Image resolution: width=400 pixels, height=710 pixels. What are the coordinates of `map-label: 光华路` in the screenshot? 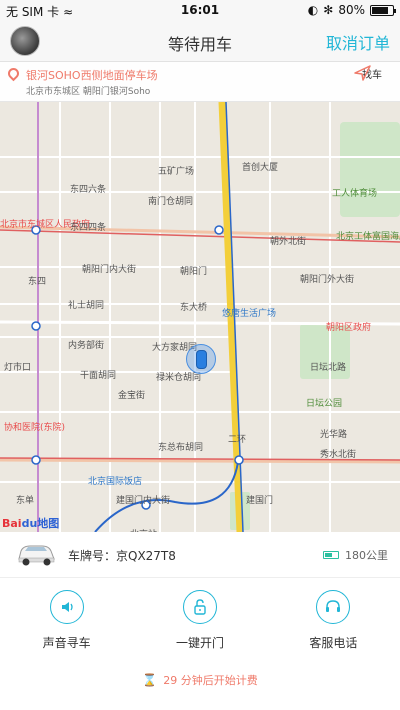 It's located at (334, 435).